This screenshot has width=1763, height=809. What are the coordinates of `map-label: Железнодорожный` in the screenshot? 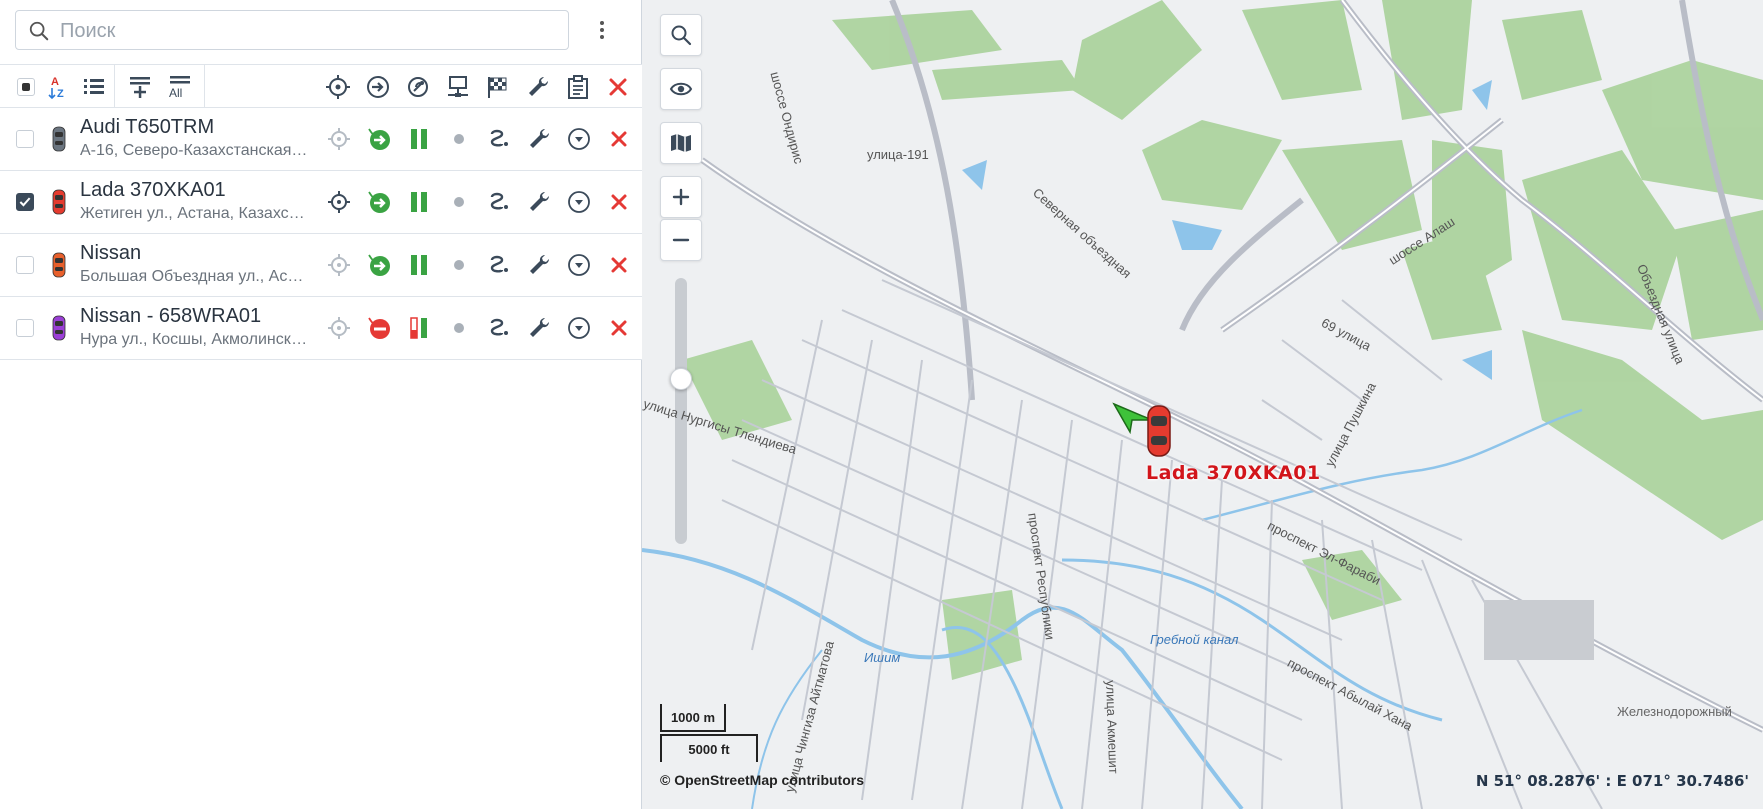 It's located at (1674, 711).